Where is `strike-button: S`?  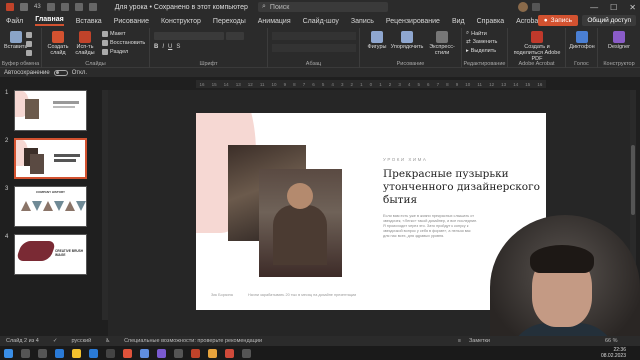 strike-button: S is located at coordinates (178, 48).